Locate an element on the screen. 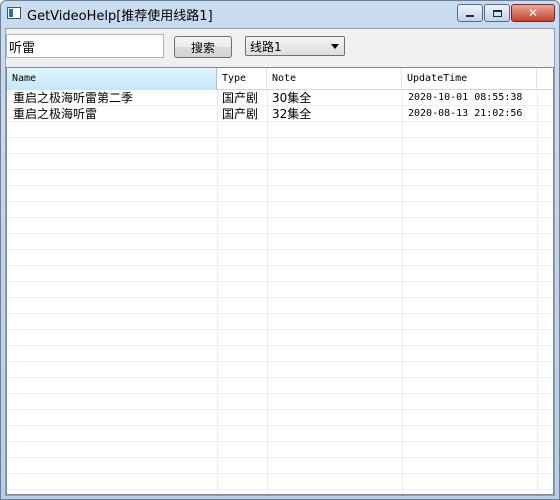  route-select: 线路1 is located at coordinates (295, 46).